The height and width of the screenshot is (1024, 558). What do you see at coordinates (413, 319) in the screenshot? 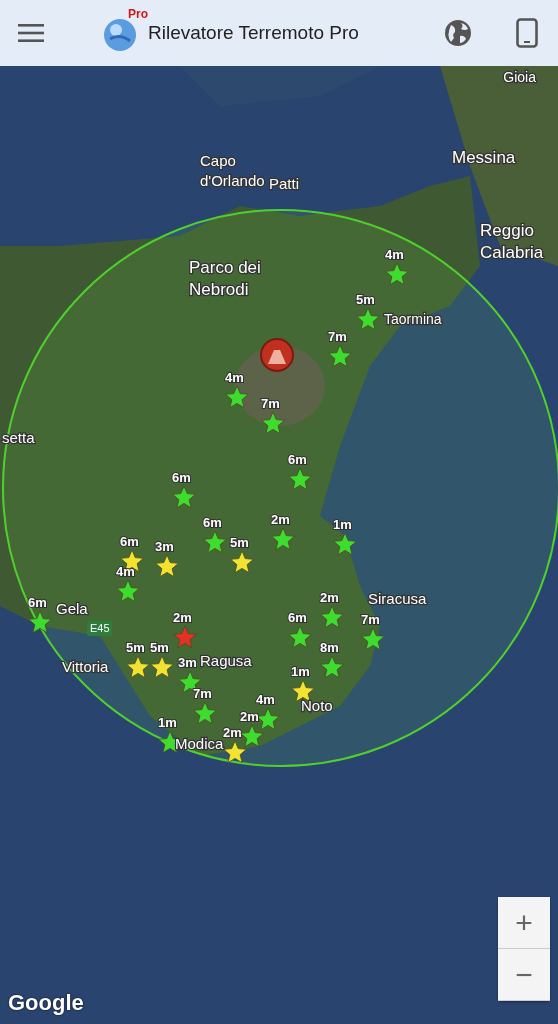
I see `place-label: Taormina` at bounding box center [413, 319].